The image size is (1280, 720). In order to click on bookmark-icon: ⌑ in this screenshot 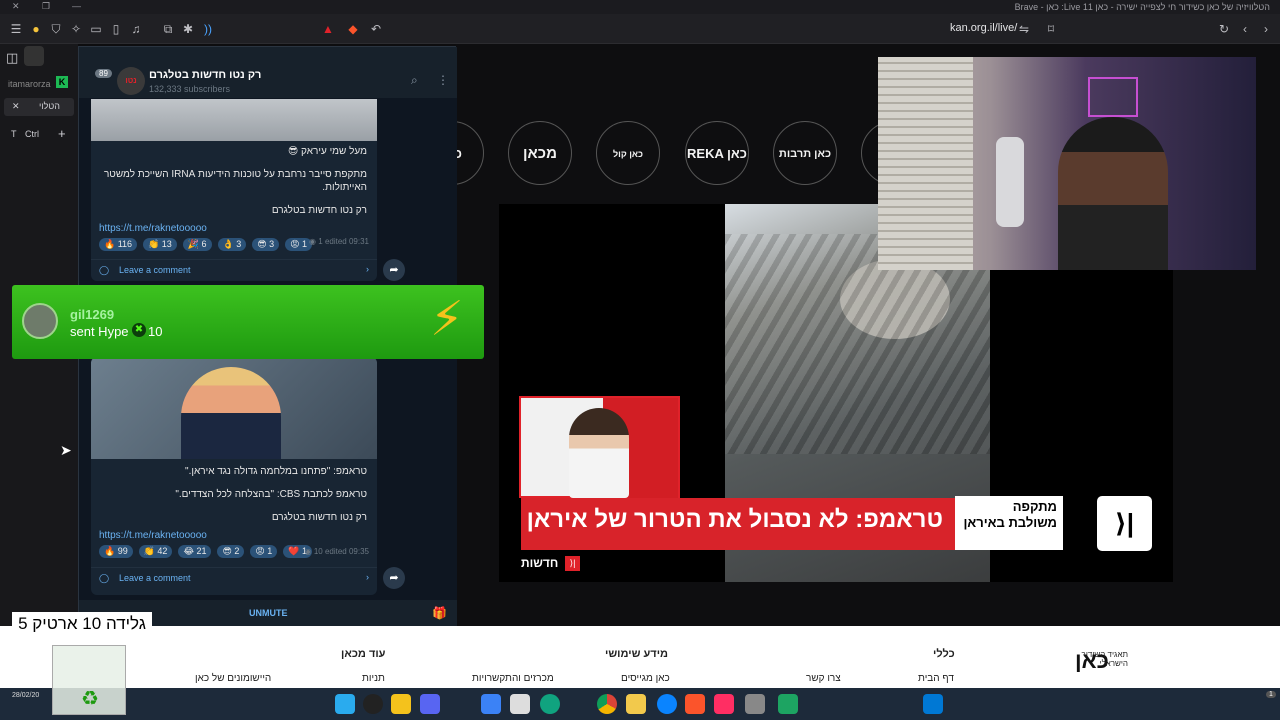, I will do `click(1051, 29)`.